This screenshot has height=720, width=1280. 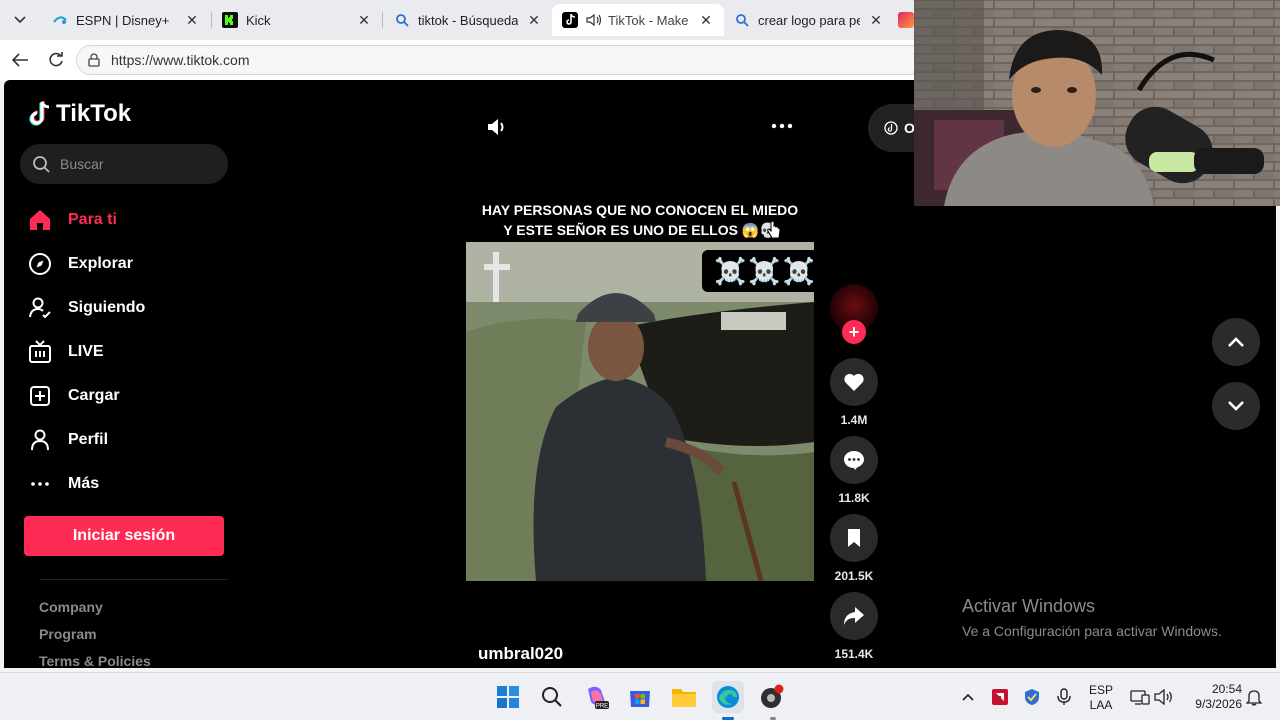 I want to click on comment-icon, so click(x=854, y=460).